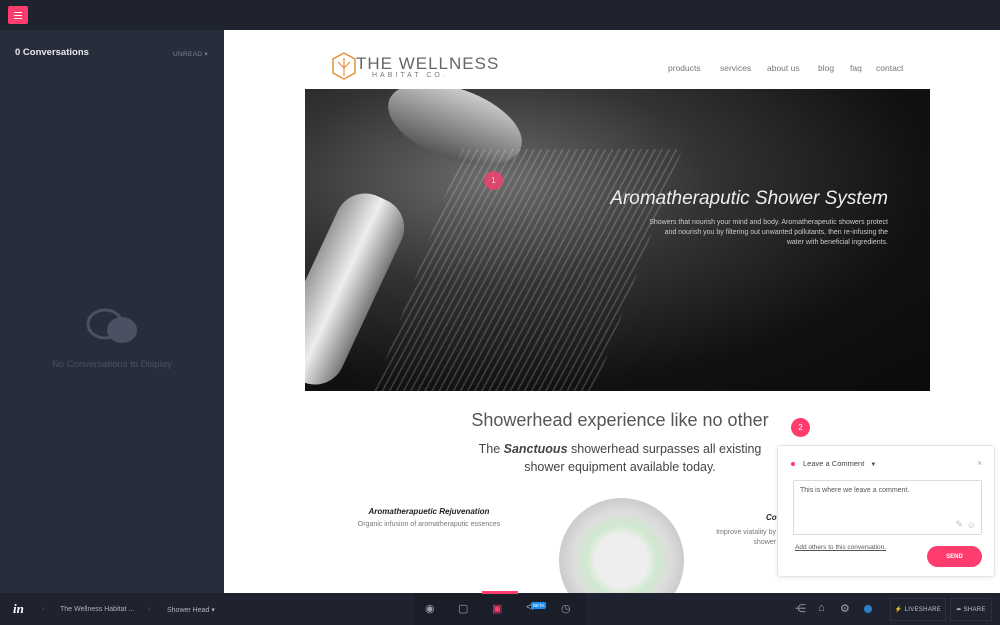 The image size is (1000, 625). I want to click on top-bar, so click(500, 15).